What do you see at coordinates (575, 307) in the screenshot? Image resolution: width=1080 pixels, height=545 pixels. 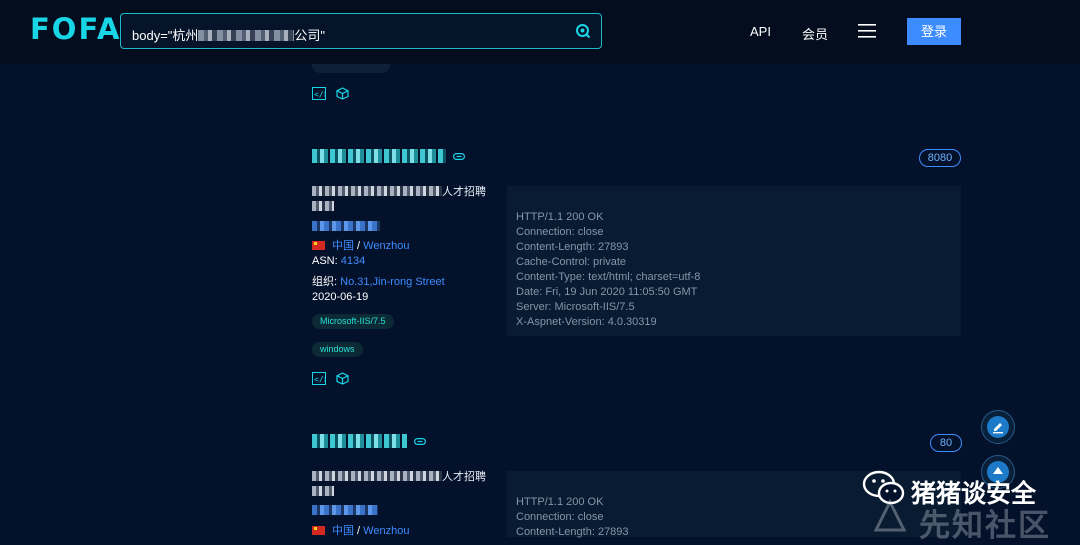 I see `header-line: Server: Microsoft-IIS/7.5` at bounding box center [575, 307].